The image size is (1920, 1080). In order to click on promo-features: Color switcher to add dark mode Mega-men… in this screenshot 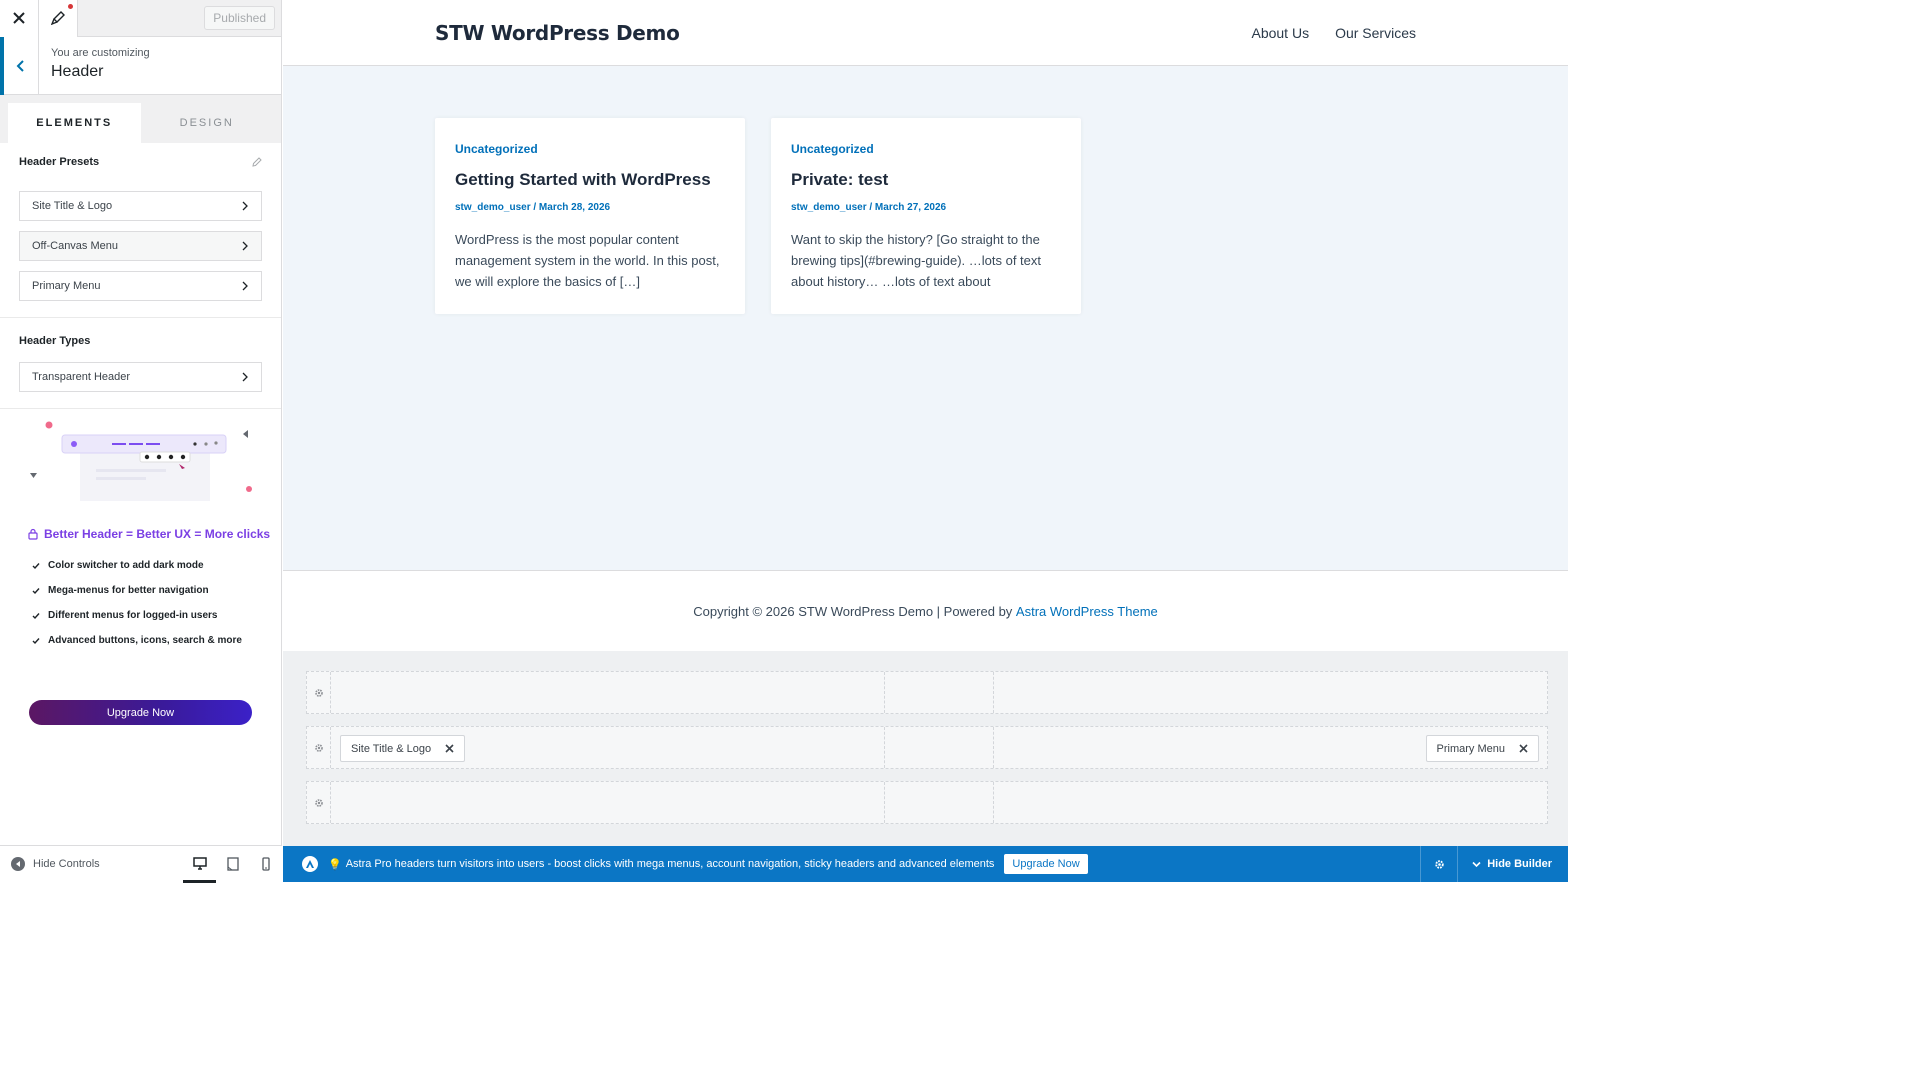, I will do `click(156, 603)`.